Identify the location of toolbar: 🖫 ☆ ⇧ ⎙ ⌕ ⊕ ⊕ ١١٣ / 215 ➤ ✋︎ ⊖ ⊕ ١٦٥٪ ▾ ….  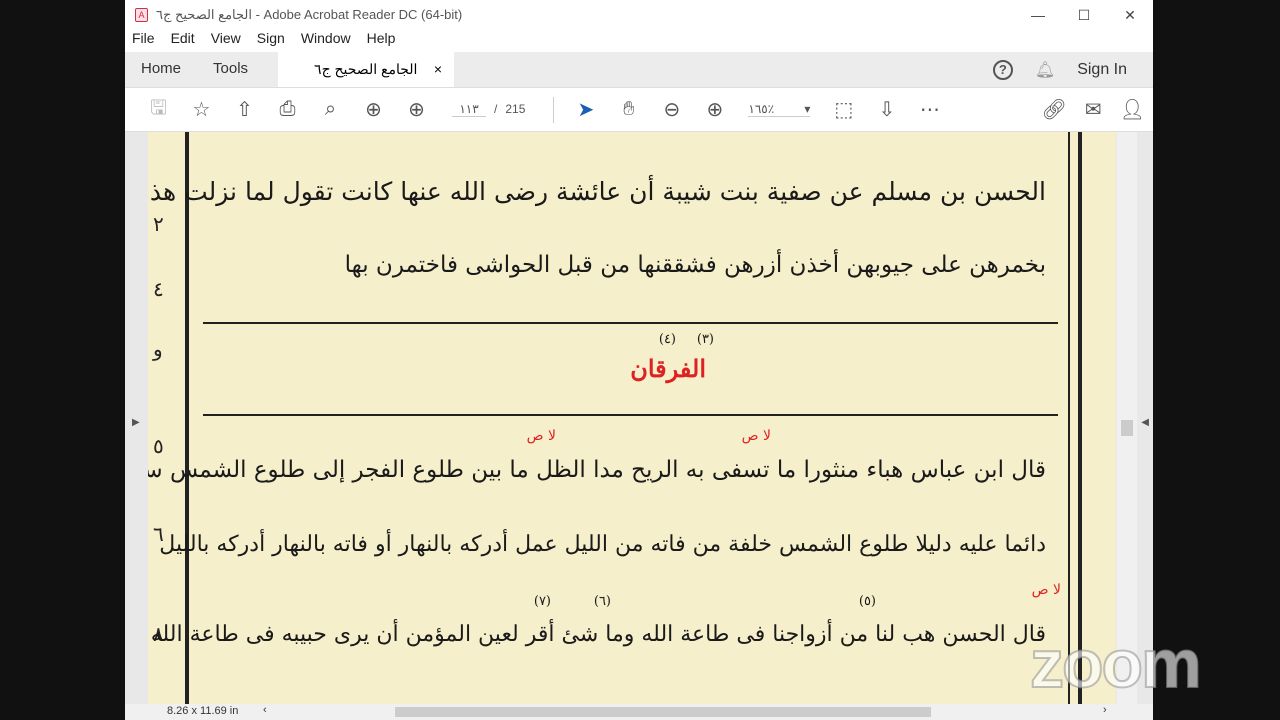
(639, 110).